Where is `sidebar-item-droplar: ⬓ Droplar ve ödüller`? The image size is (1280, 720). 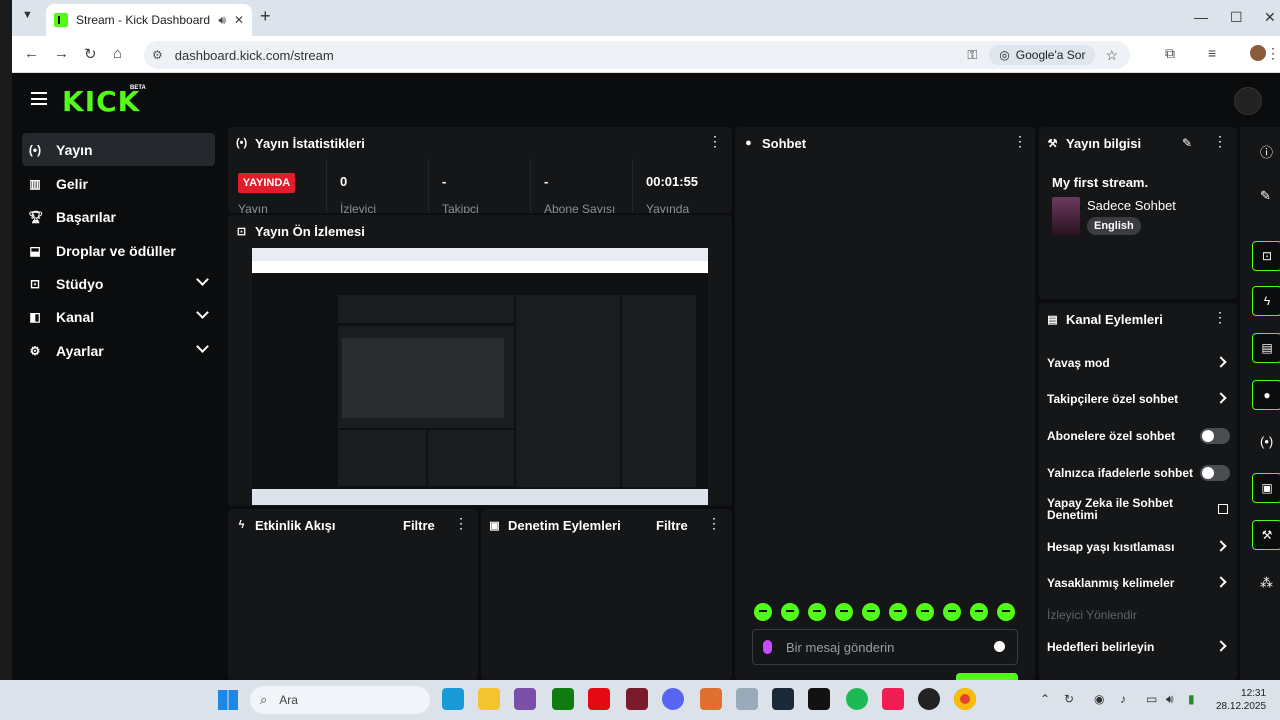
sidebar-item-droplar: ⬓ Droplar ve ödüller is located at coordinates (118, 250).